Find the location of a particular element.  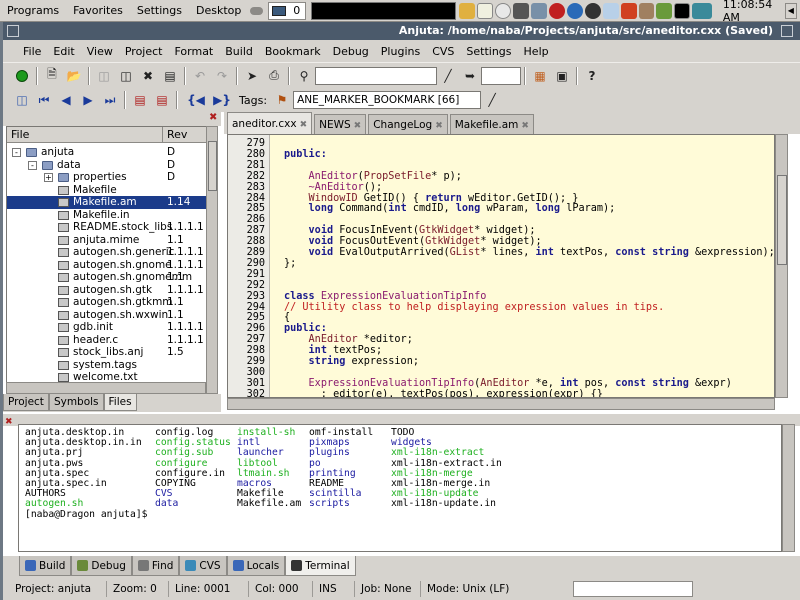

panel-menu-programs: Programs is located at coordinates (33, 11).